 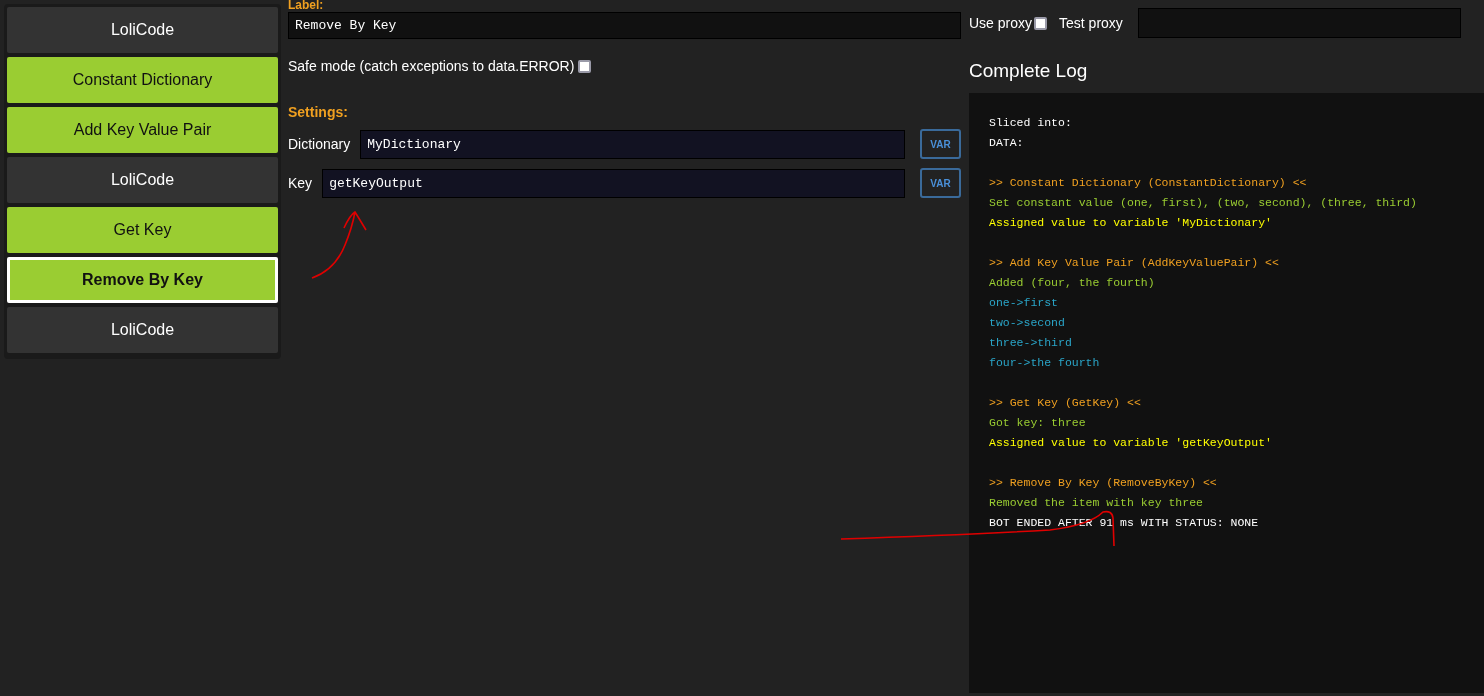 What do you see at coordinates (319, 144) in the screenshot?
I see `setting-label: Dictionary` at bounding box center [319, 144].